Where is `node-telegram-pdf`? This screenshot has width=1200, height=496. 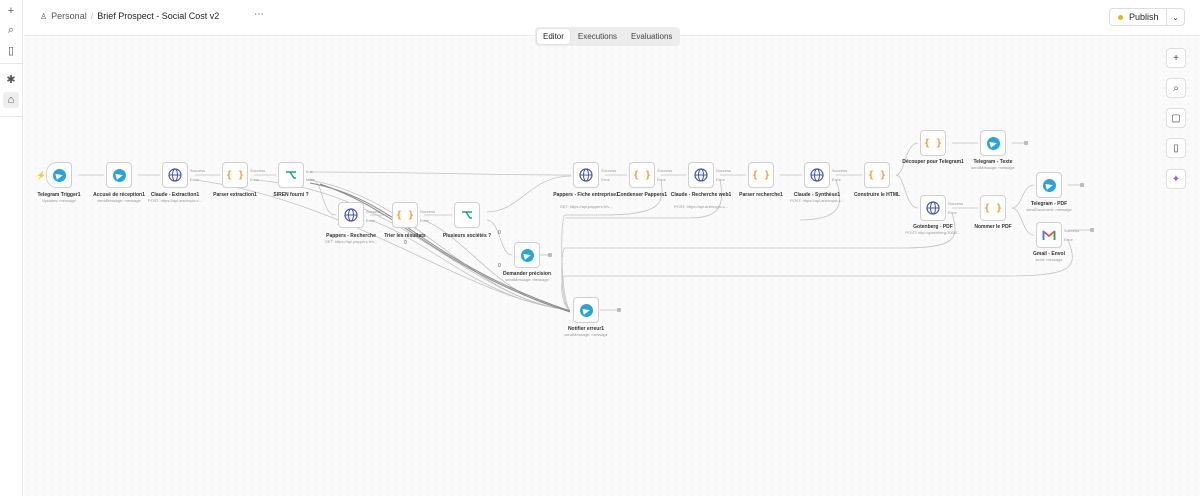 node-telegram-pdf is located at coordinates (1049, 185).